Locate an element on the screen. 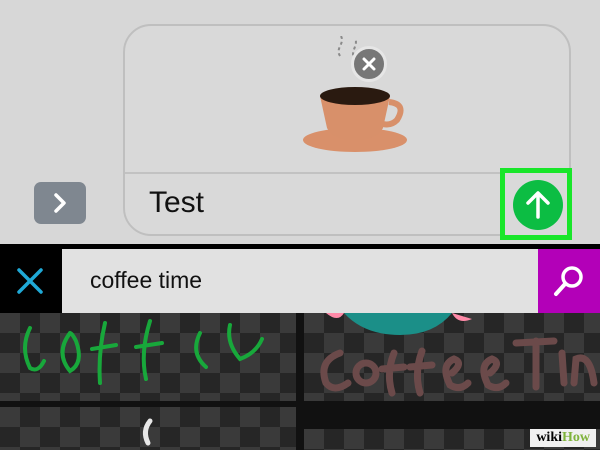 This screenshot has height=450, width=600. wikihow-watermark: wikiHow is located at coordinates (563, 438).